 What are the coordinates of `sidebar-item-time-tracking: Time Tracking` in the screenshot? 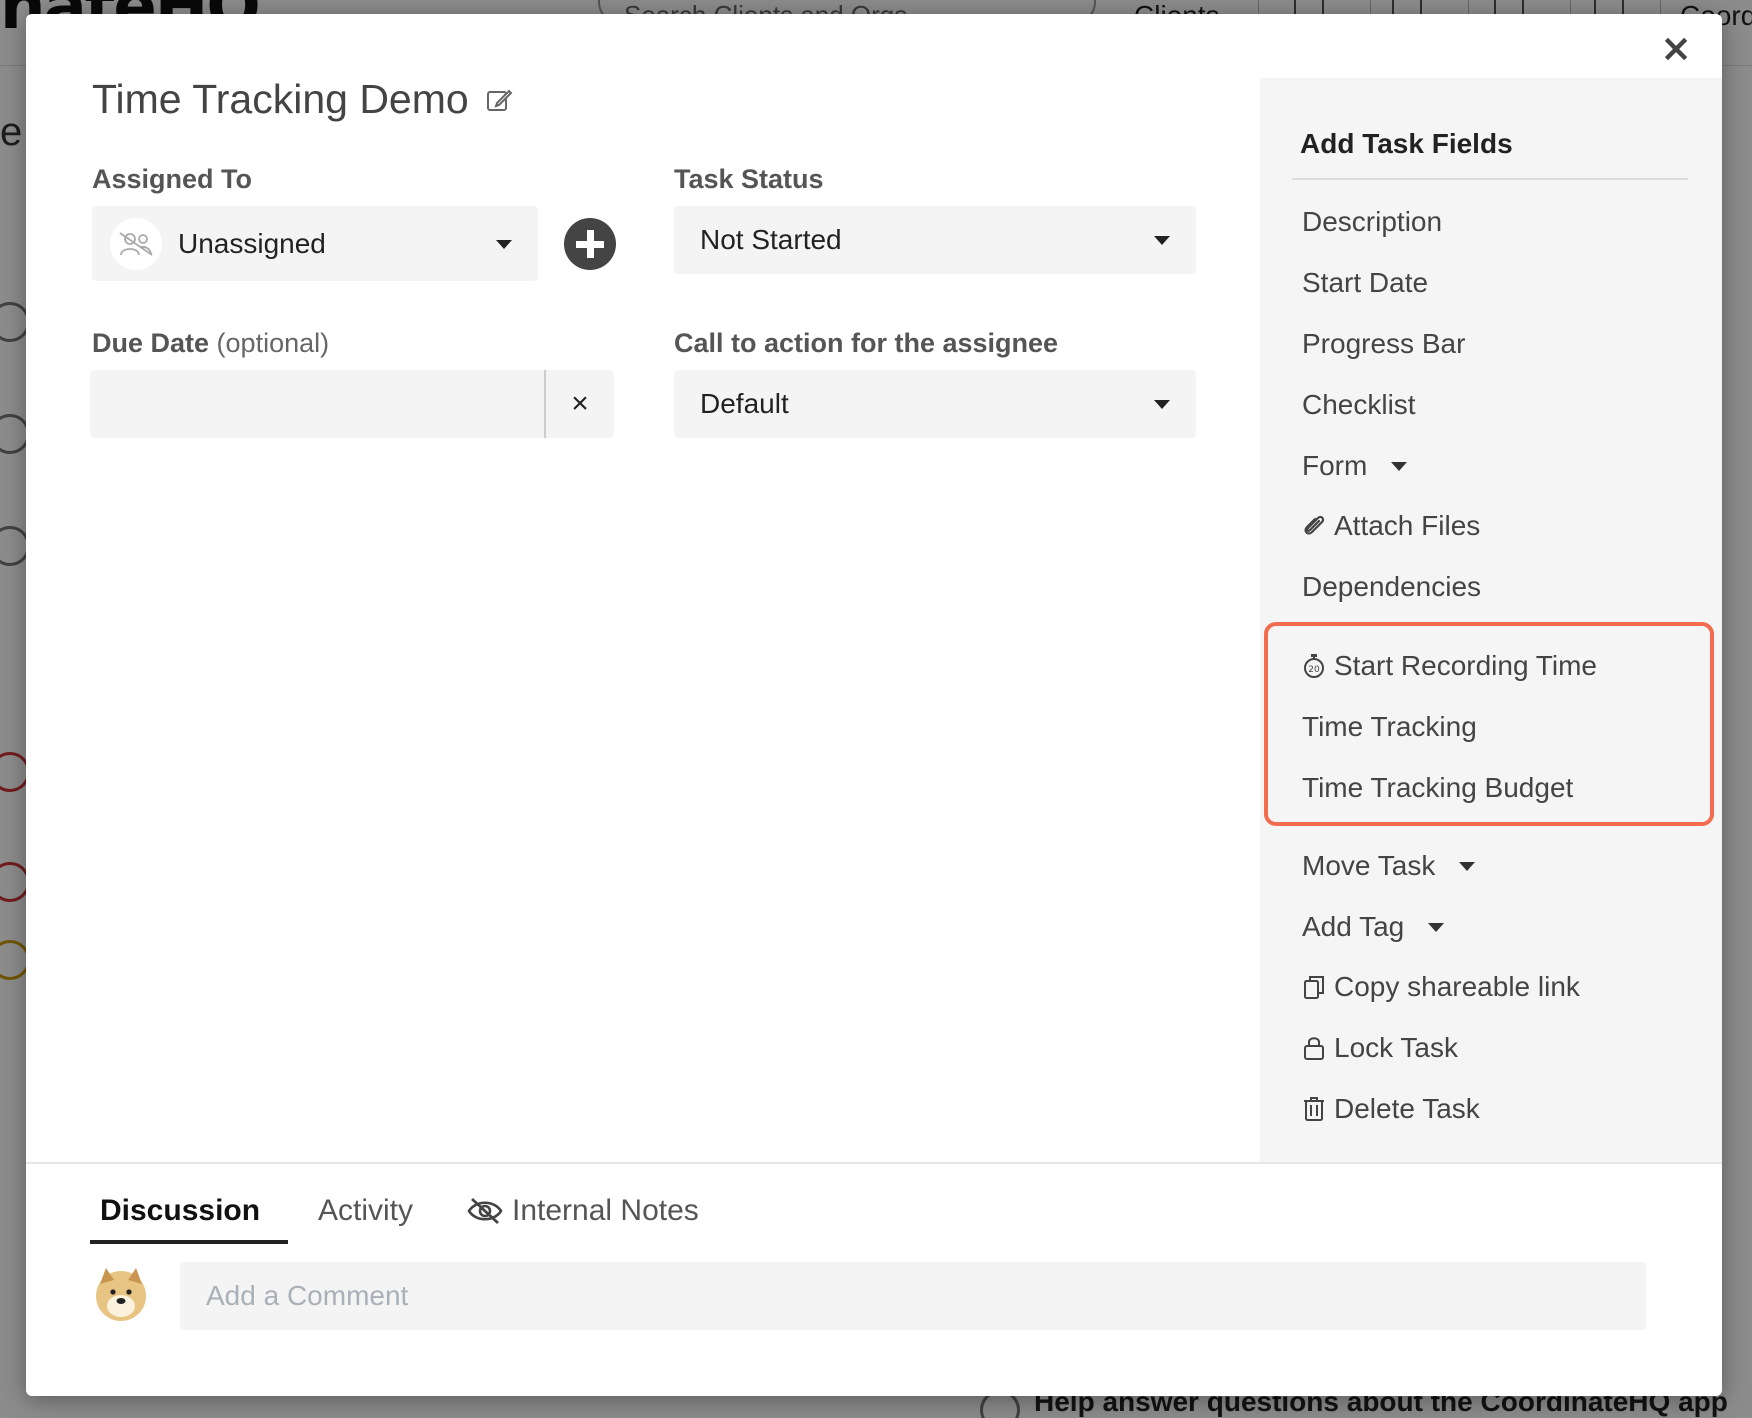 It's located at (1389, 727).